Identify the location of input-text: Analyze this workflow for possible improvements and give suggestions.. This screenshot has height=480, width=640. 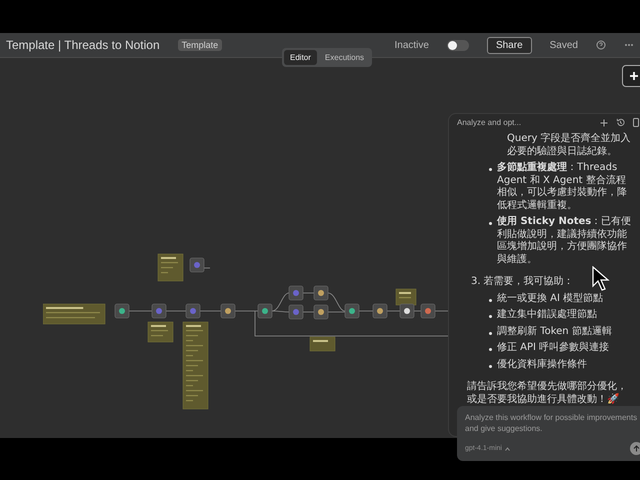
(551, 423).